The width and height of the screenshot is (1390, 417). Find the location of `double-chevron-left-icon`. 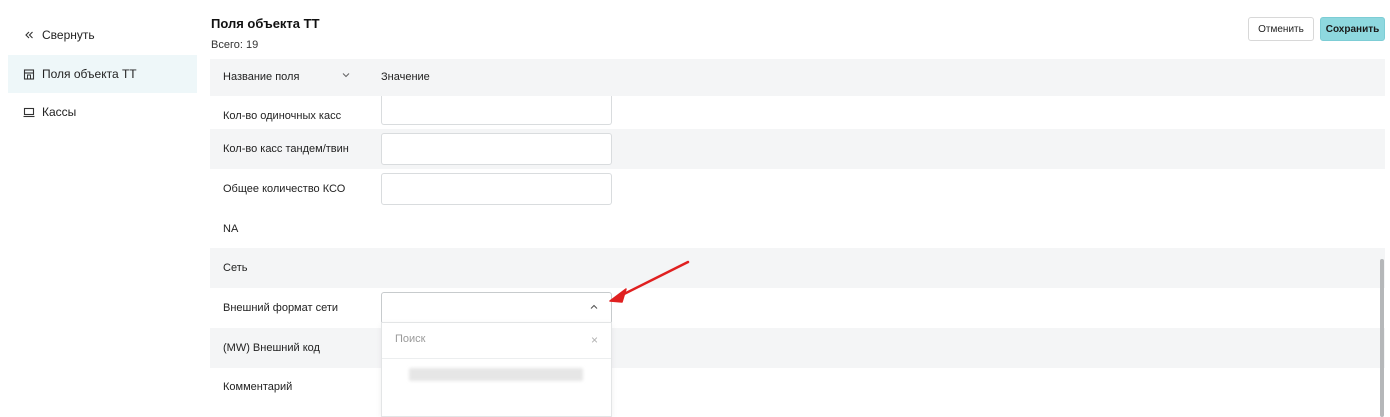

double-chevron-left-icon is located at coordinates (29, 35).